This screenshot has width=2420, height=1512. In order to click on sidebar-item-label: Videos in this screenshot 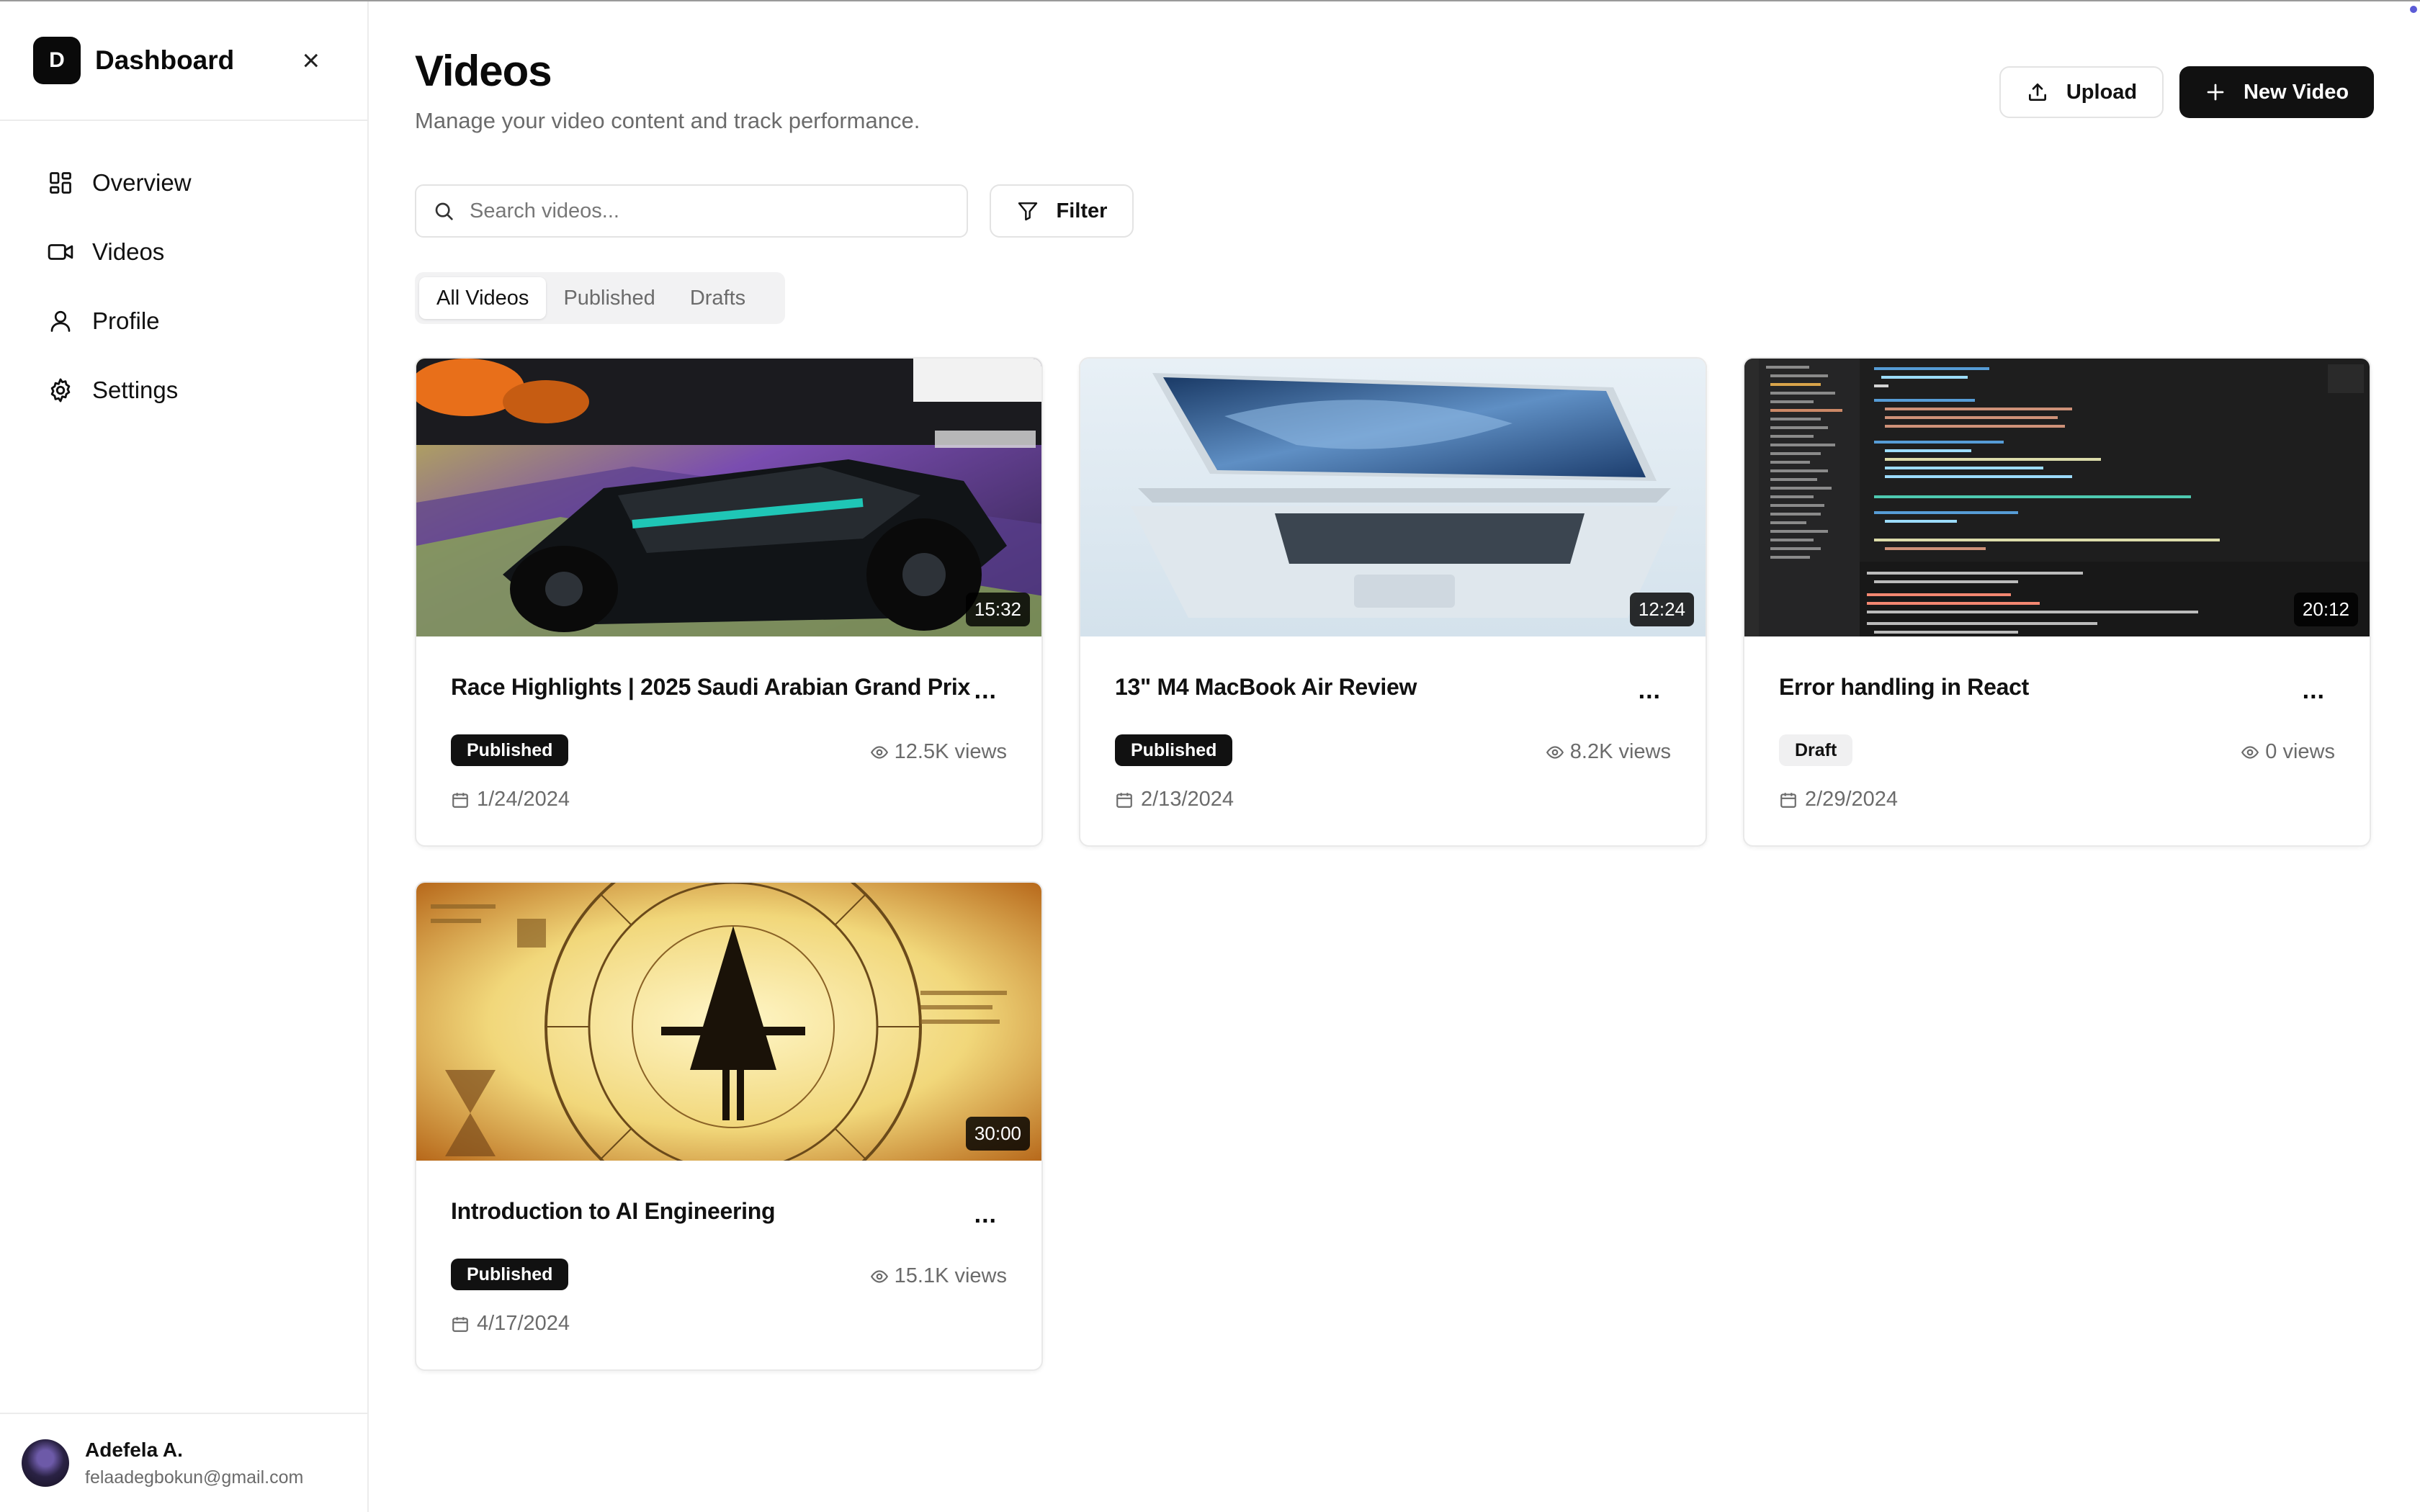, I will do `click(128, 251)`.